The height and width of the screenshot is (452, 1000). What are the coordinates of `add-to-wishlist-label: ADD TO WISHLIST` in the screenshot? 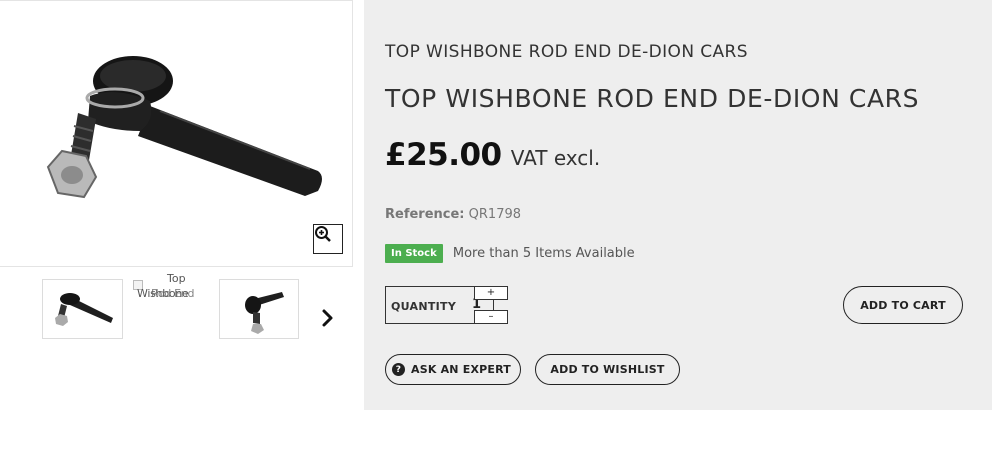 It's located at (607, 369).